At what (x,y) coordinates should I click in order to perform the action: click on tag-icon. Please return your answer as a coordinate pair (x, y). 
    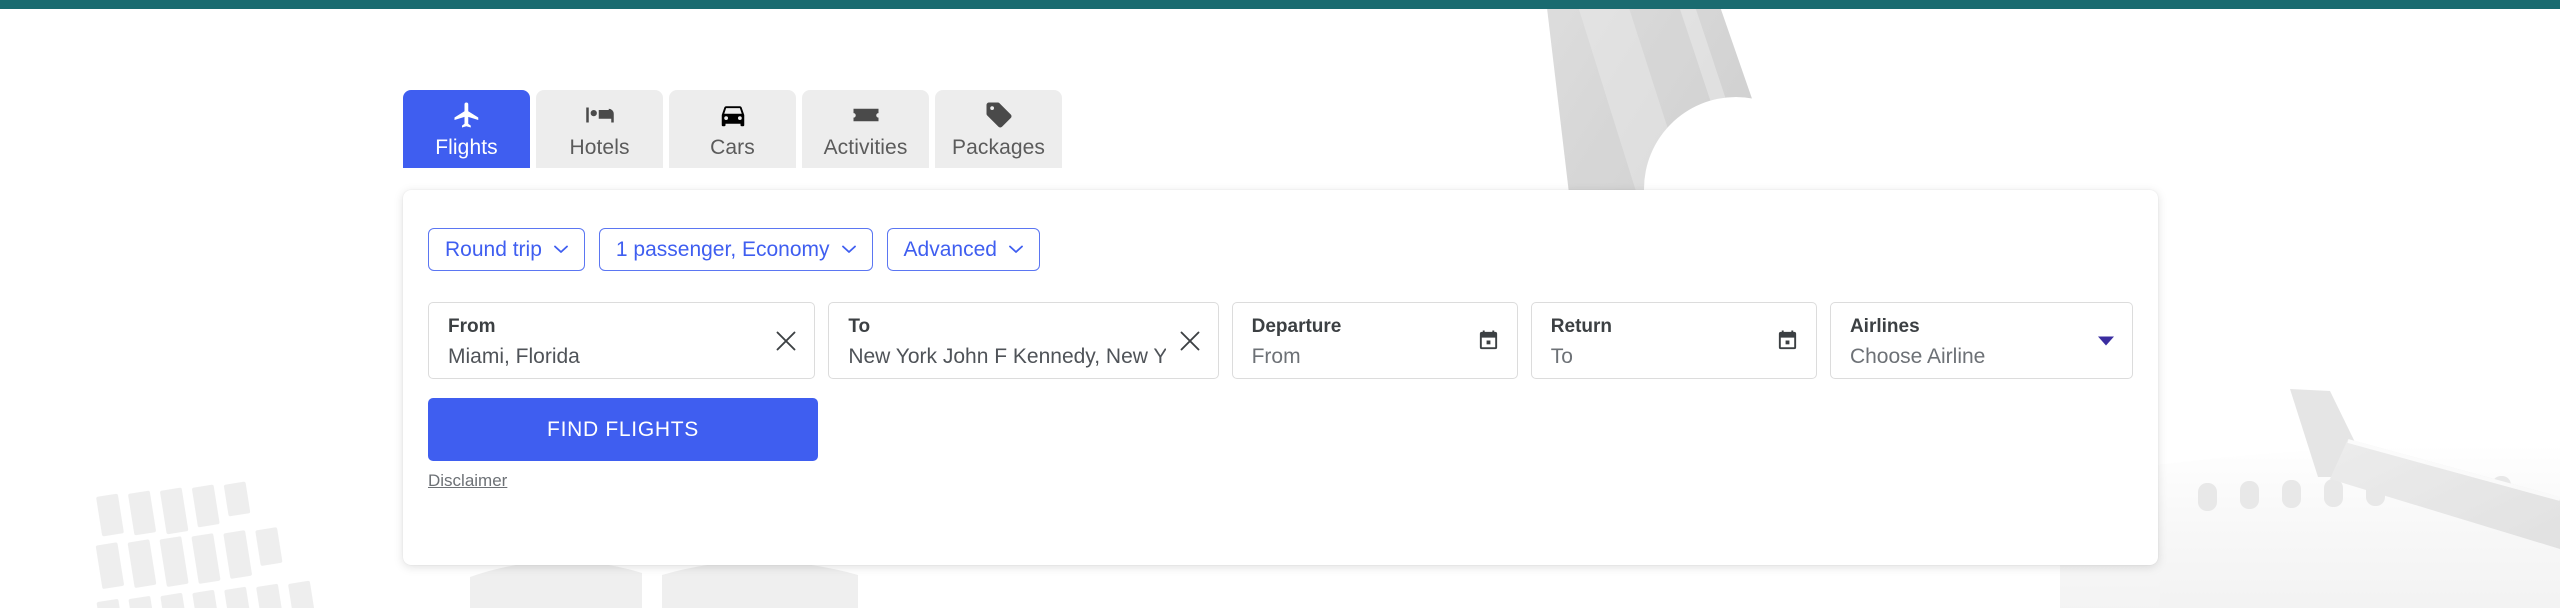
    Looking at the image, I should click on (999, 115).